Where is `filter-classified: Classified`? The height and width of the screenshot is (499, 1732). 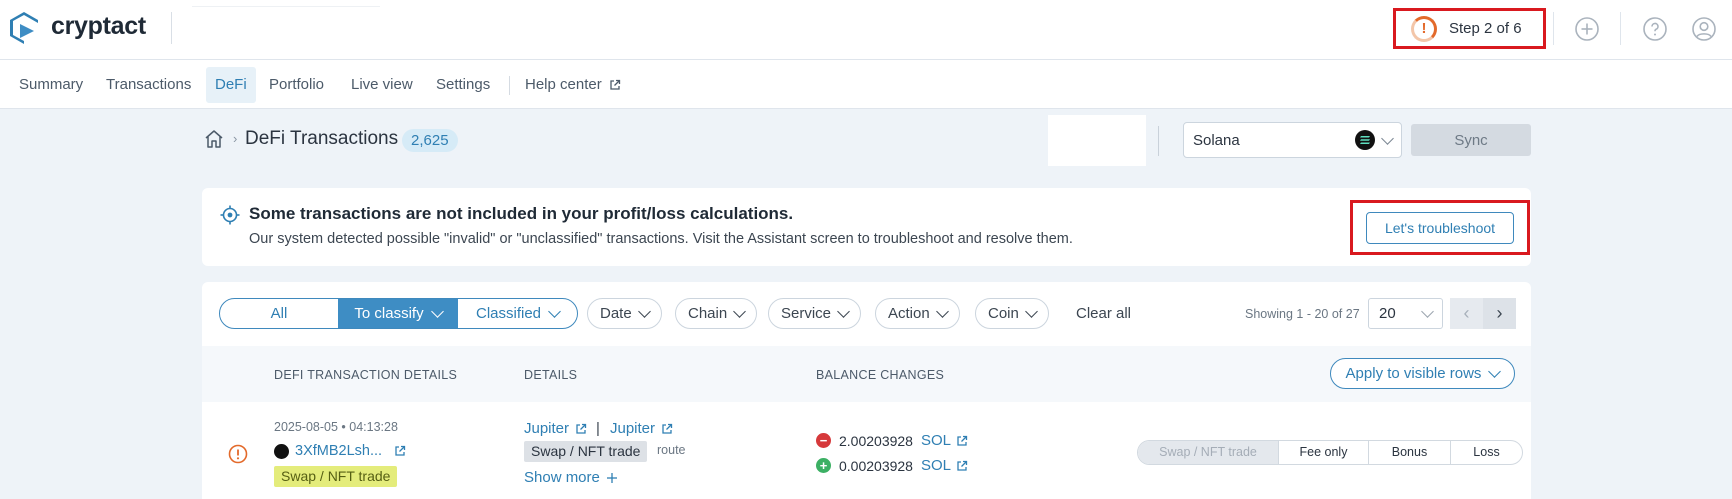
filter-classified: Classified is located at coordinates (517, 313).